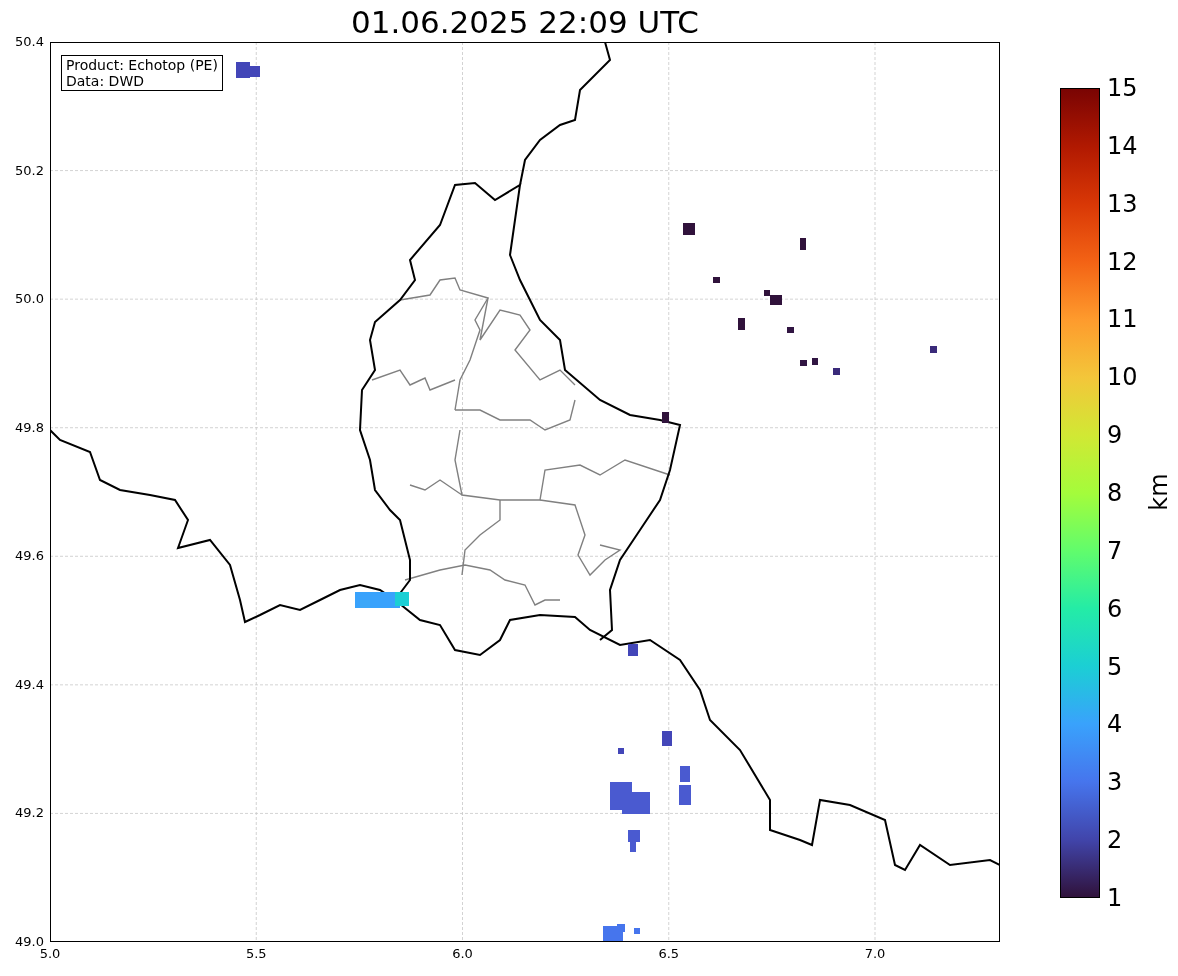  What do you see at coordinates (1122, 145) in the screenshot?
I see `colorbar-tick-label: 14` at bounding box center [1122, 145].